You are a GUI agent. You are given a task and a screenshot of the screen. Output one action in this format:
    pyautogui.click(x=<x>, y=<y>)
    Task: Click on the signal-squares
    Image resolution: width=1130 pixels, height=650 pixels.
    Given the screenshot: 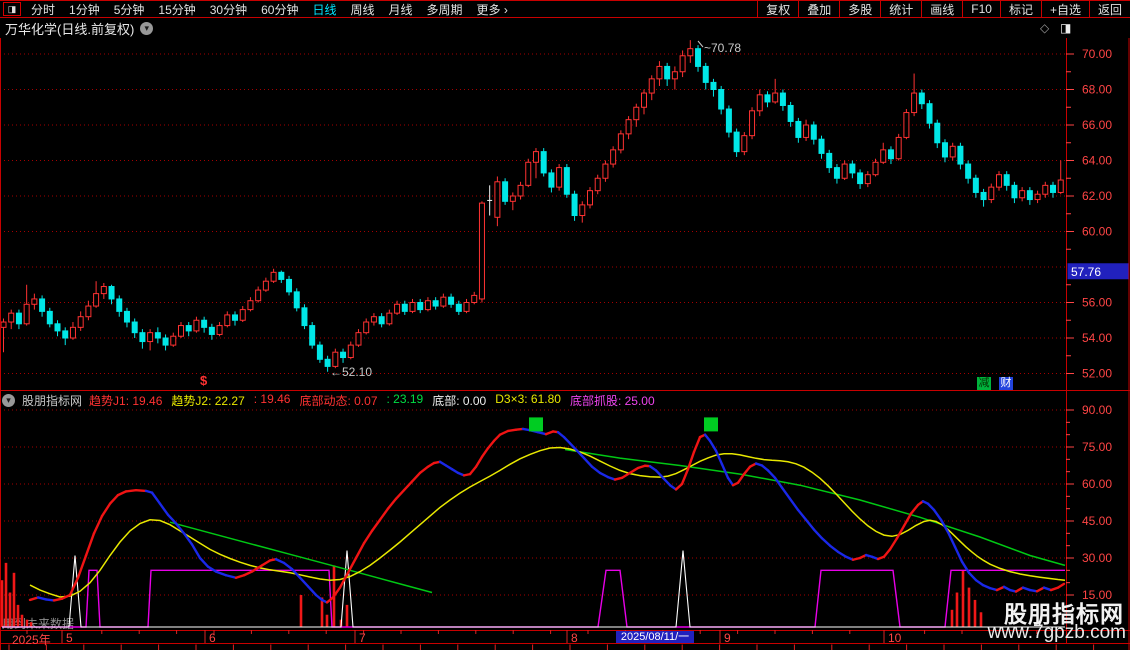 What is the action you would take?
    pyautogui.click(x=623, y=424)
    